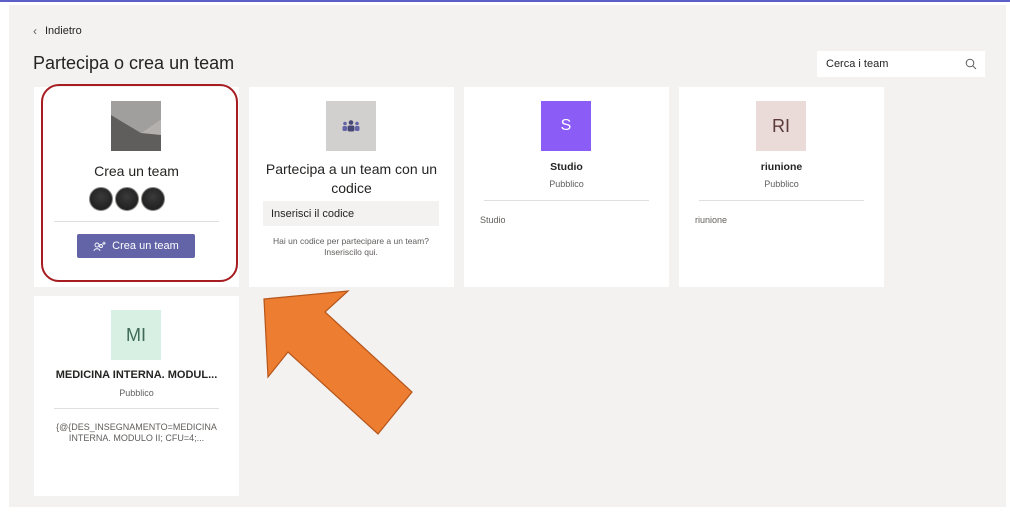  I want to click on create-team-card: Crea un team Crea un team, so click(136, 187).